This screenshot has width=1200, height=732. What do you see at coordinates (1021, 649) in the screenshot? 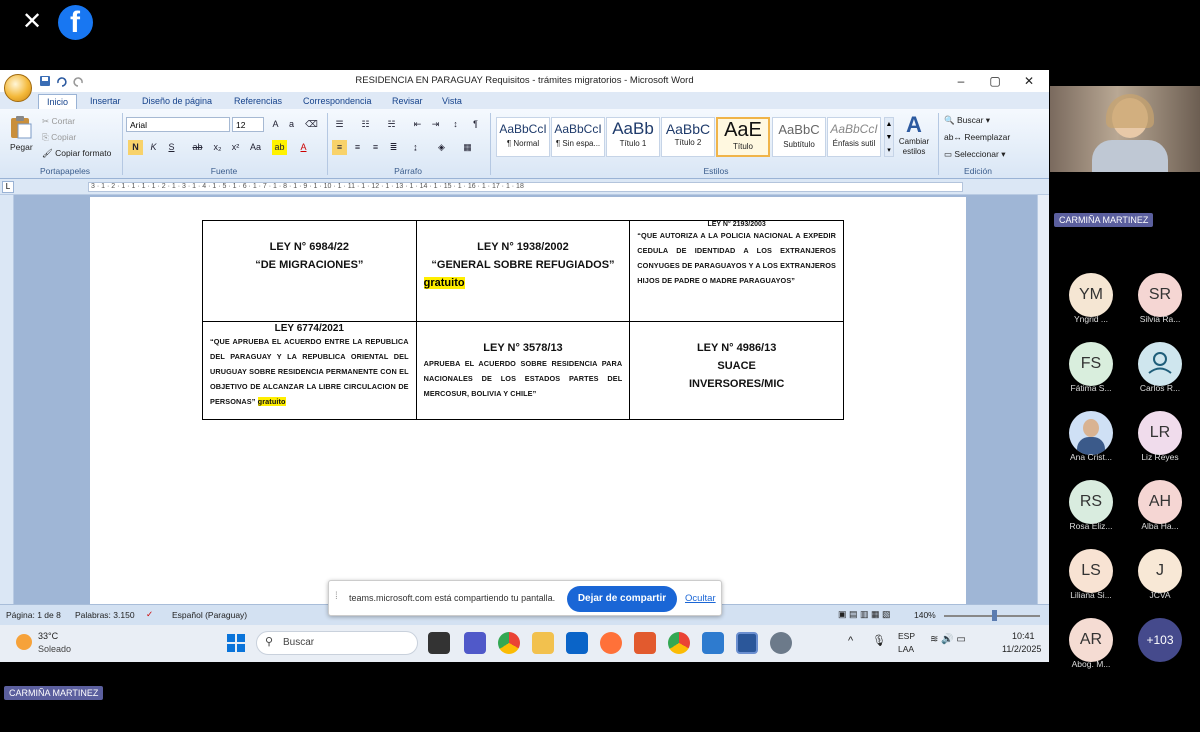
I see `clock-date: 11/2/2025` at bounding box center [1021, 649].